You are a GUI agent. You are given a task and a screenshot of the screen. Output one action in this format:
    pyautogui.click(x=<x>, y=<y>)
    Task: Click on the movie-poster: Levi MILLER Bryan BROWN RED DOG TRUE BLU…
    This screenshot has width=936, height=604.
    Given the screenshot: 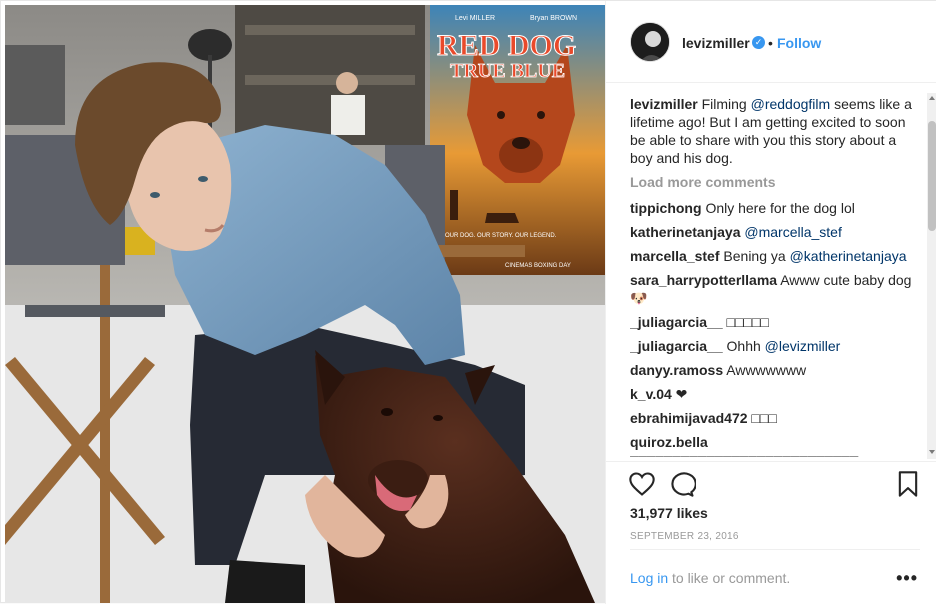 What is the action you would take?
    pyautogui.click(x=517, y=140)
    